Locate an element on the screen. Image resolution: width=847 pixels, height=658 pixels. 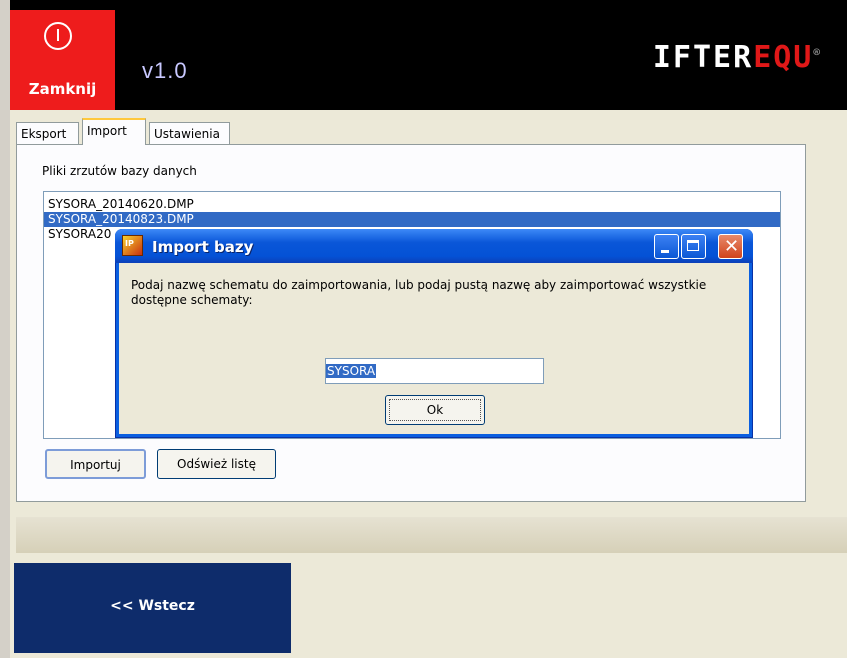
power-icon is located at coordinates (58, 36).